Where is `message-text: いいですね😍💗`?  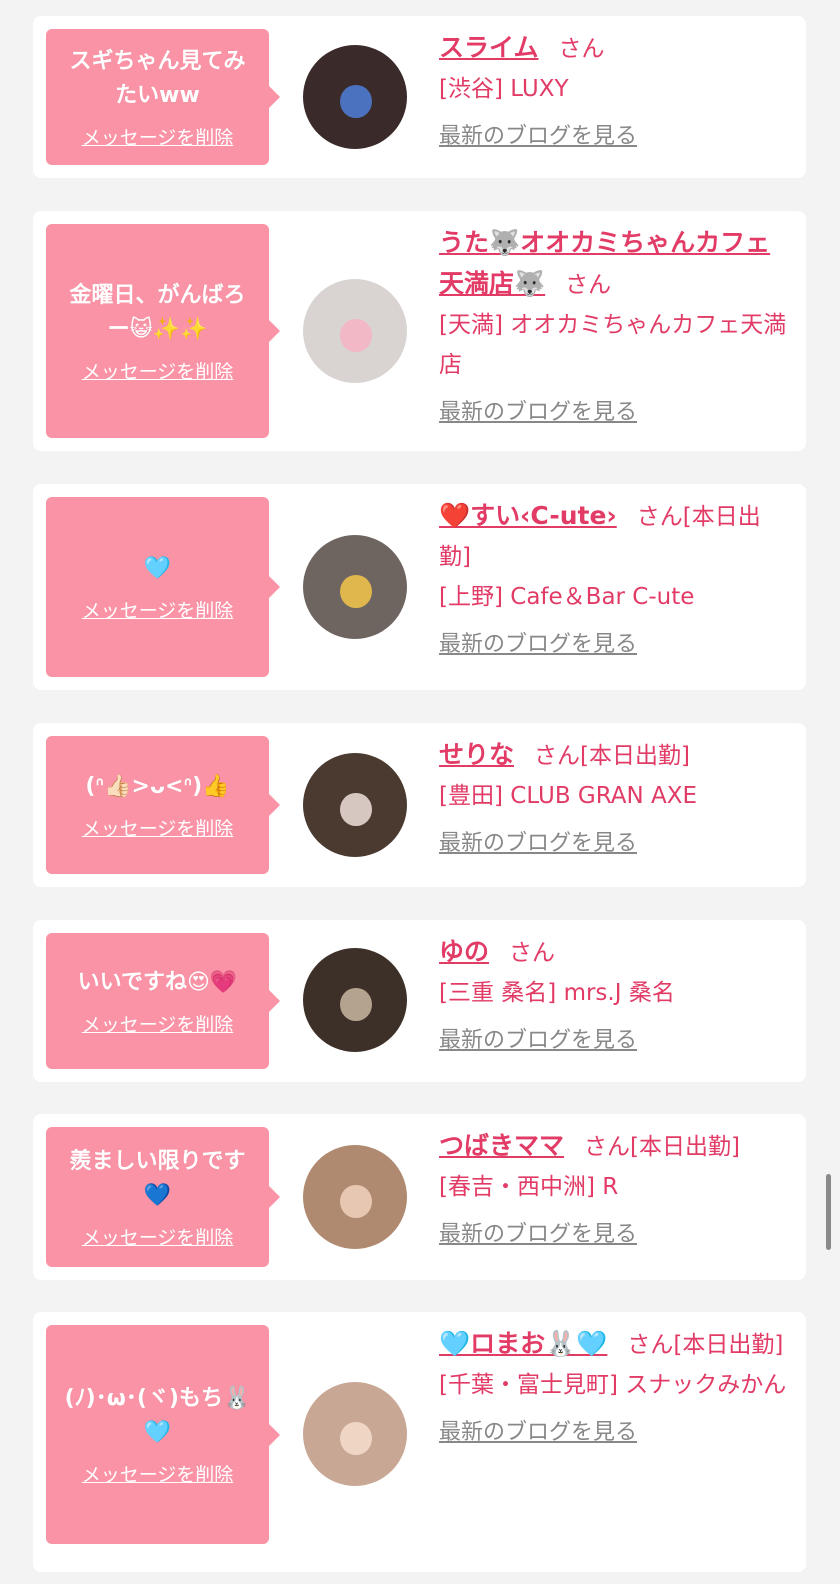
message-text: いいですね😍💗 is located at coordinates (157, 982).